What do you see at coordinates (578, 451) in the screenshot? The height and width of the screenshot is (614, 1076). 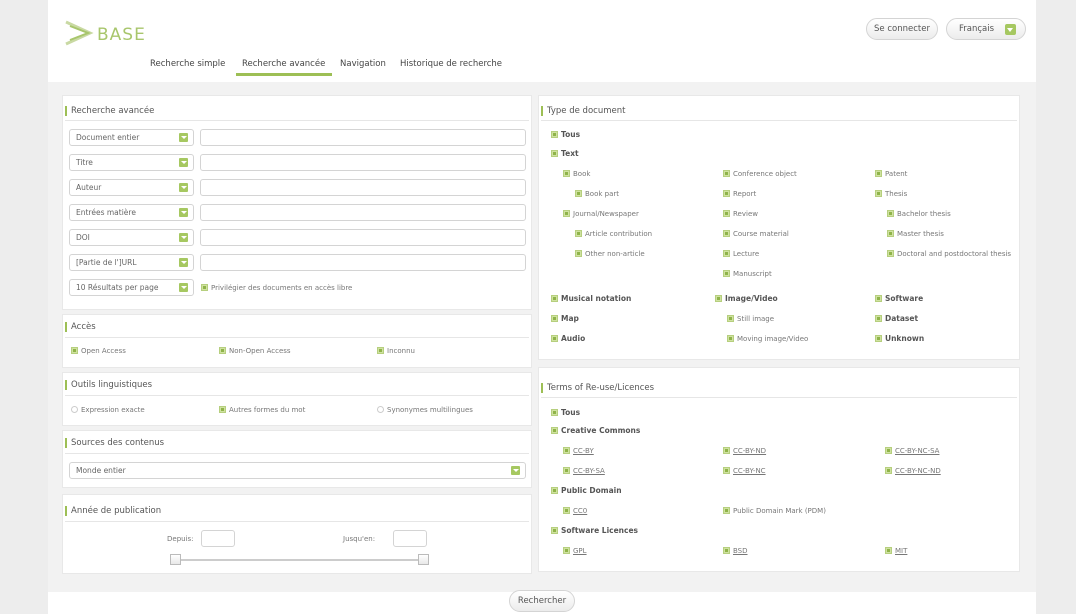 I see `licence-ccby-checkbox: CC-BY` at bounding box center [578, 451].